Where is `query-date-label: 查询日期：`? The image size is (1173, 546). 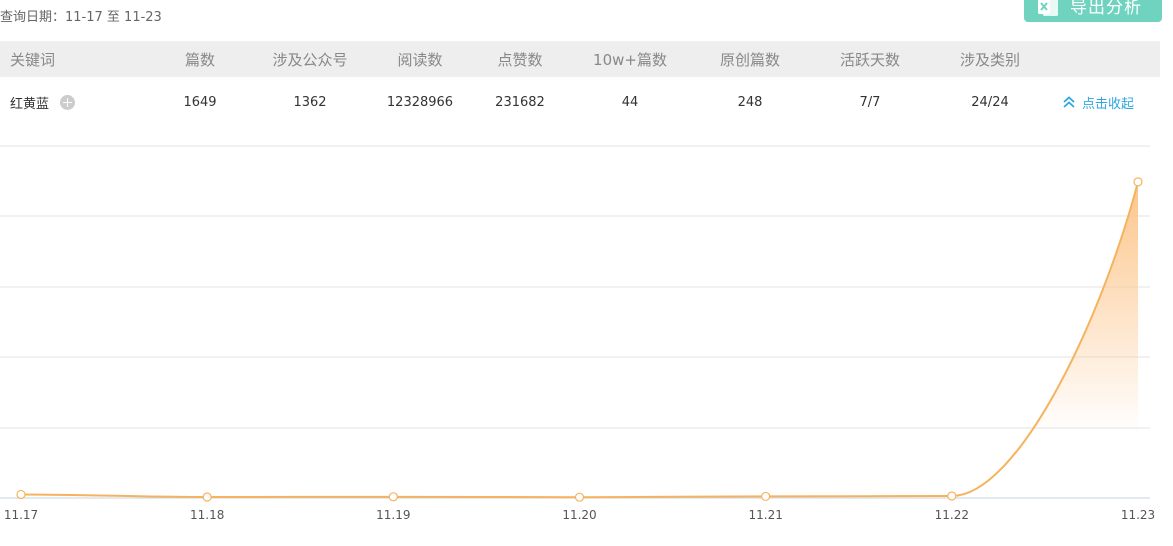
query-date-label: 查询日期： is located at coordinates (33, 17).